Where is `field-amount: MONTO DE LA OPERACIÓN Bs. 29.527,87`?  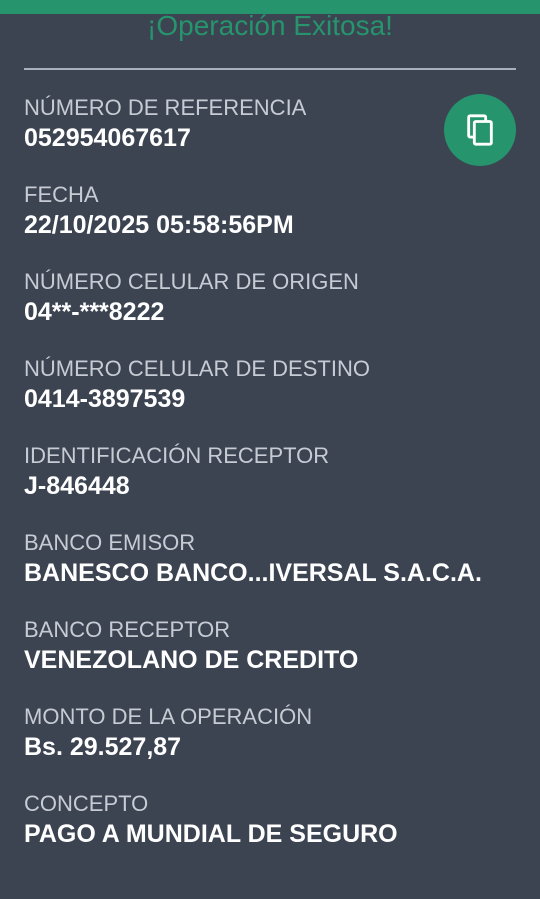
field-amount: MONTO DE LA OPERACIÓN Bs. 29.527,87 is located at coordinates (274, 746).